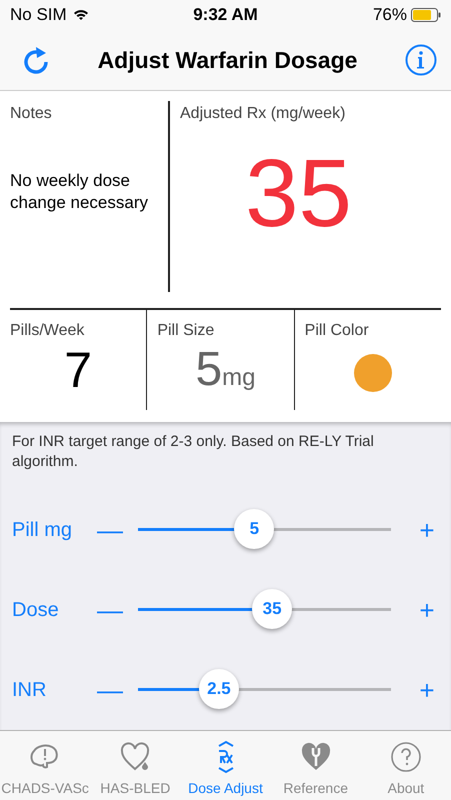 This screenshot has height=800, width=451. I want to click on tab: Dose Adjust, so click(225, 765).